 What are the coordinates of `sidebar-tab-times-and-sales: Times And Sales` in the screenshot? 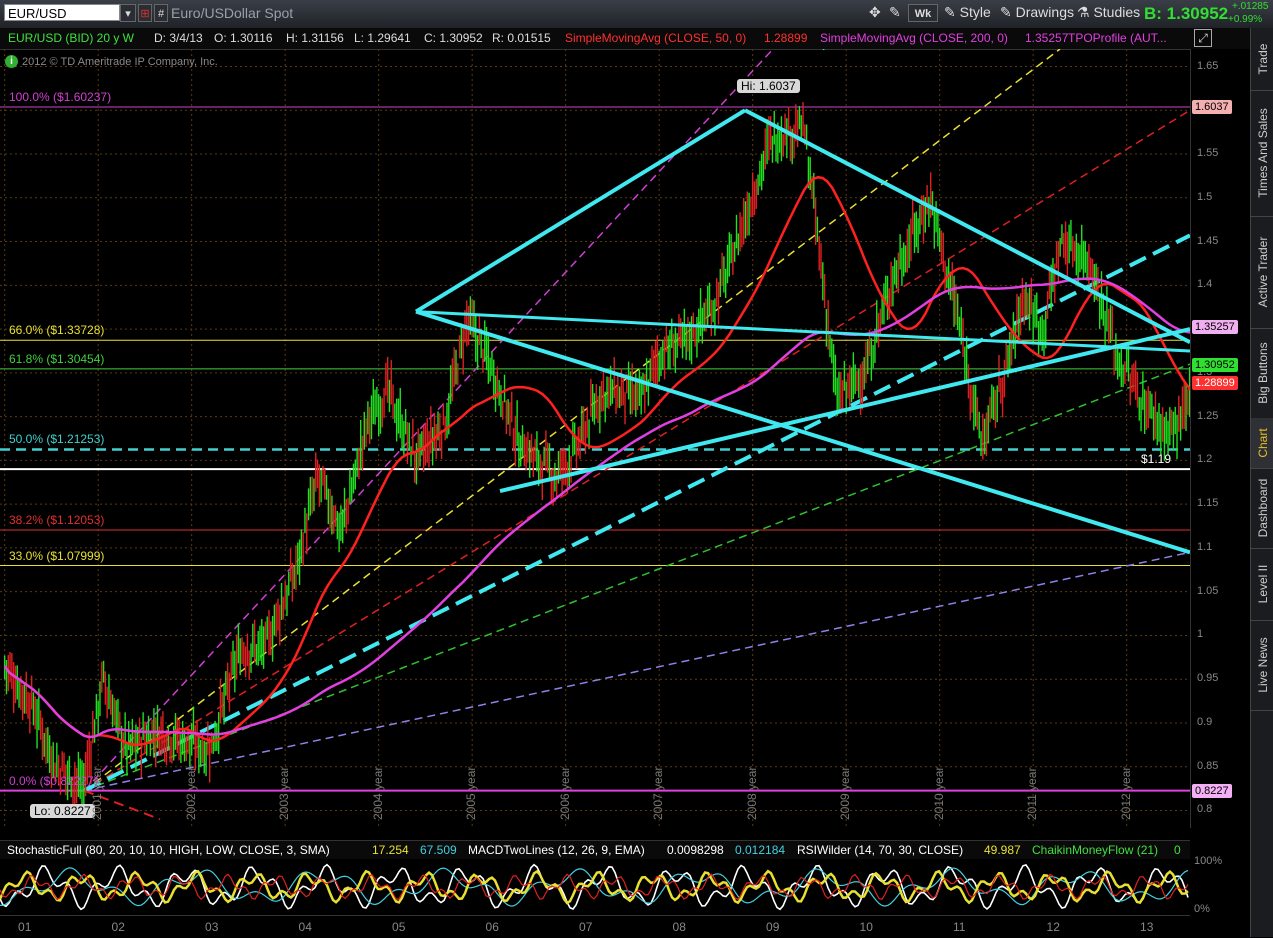 It's located at (1262, 153).